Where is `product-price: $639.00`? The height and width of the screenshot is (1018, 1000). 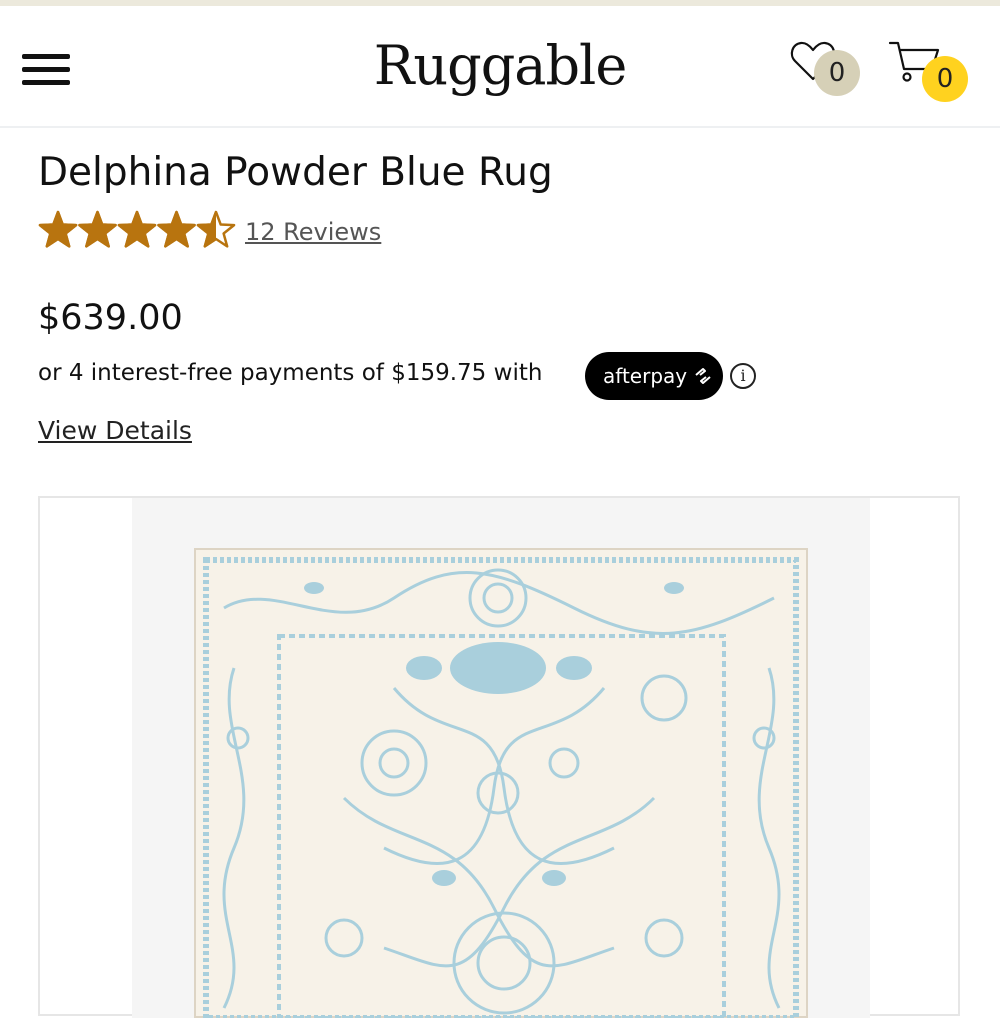 product-price: $639.00 is located at coordinates (110, 318).